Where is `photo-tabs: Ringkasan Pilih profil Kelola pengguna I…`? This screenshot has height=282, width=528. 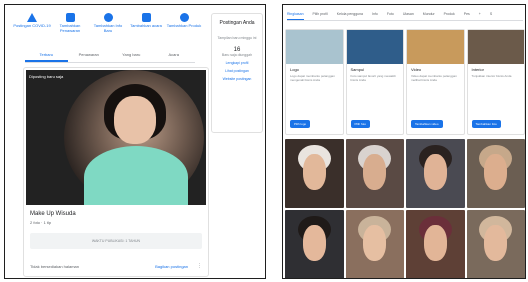
photo-tabs: Ringkasan Pilih profil Kelola pengguna I… is located at coordinates (405, 16).